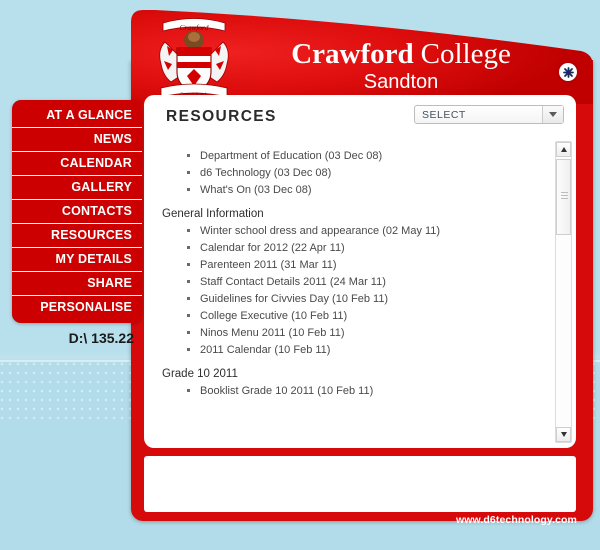 The width and height of the screenshot is (600, 550). What do you see at coordinates (343, 332) in the screenshot?
I see `list-item: Ninos Menu 2011 (10 Feb 11)` at bounding box center [343, 332].